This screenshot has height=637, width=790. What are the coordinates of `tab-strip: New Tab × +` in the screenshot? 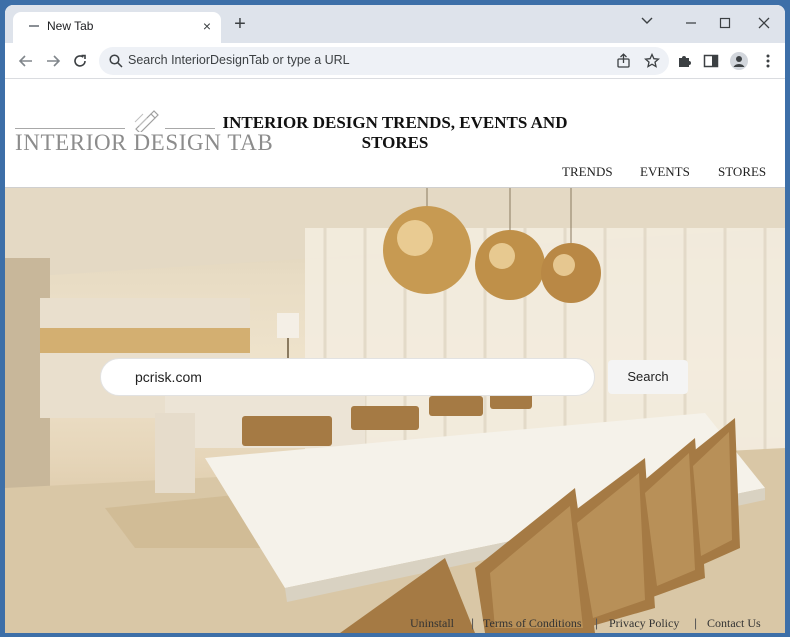 It's located at (395, 24).